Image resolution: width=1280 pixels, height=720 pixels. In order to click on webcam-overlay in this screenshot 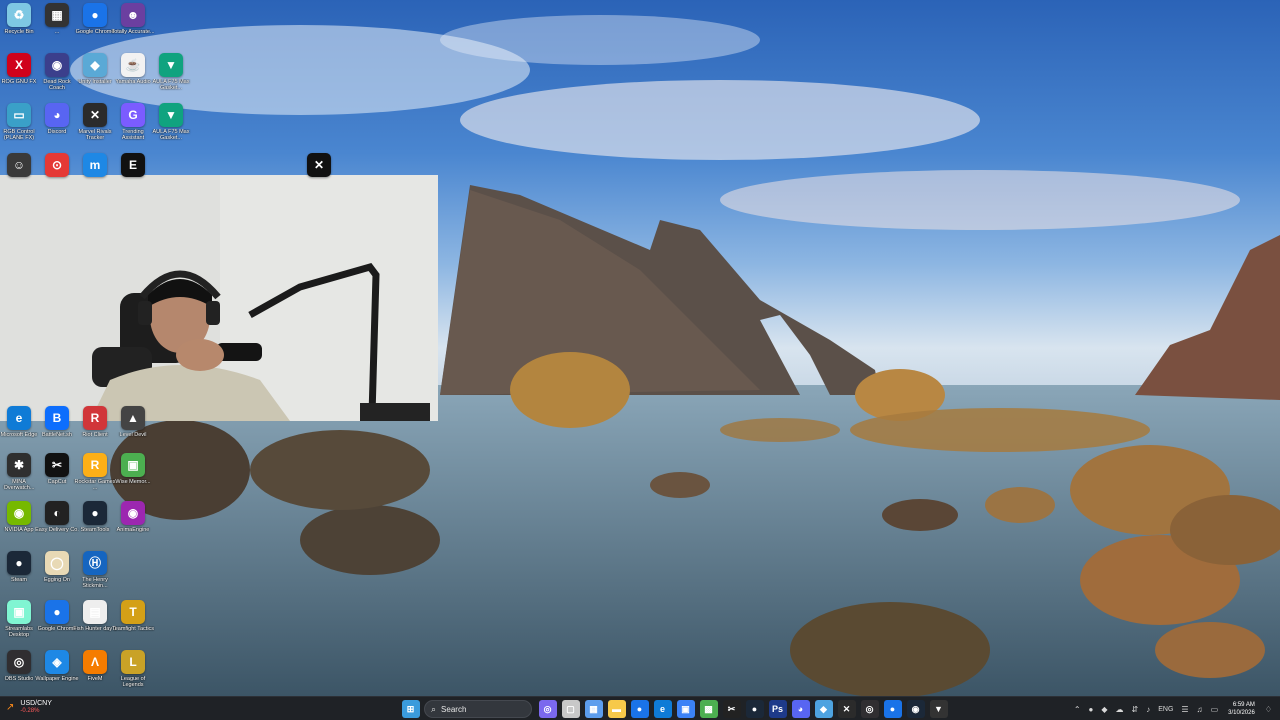, I will do `click(219, 298)`.